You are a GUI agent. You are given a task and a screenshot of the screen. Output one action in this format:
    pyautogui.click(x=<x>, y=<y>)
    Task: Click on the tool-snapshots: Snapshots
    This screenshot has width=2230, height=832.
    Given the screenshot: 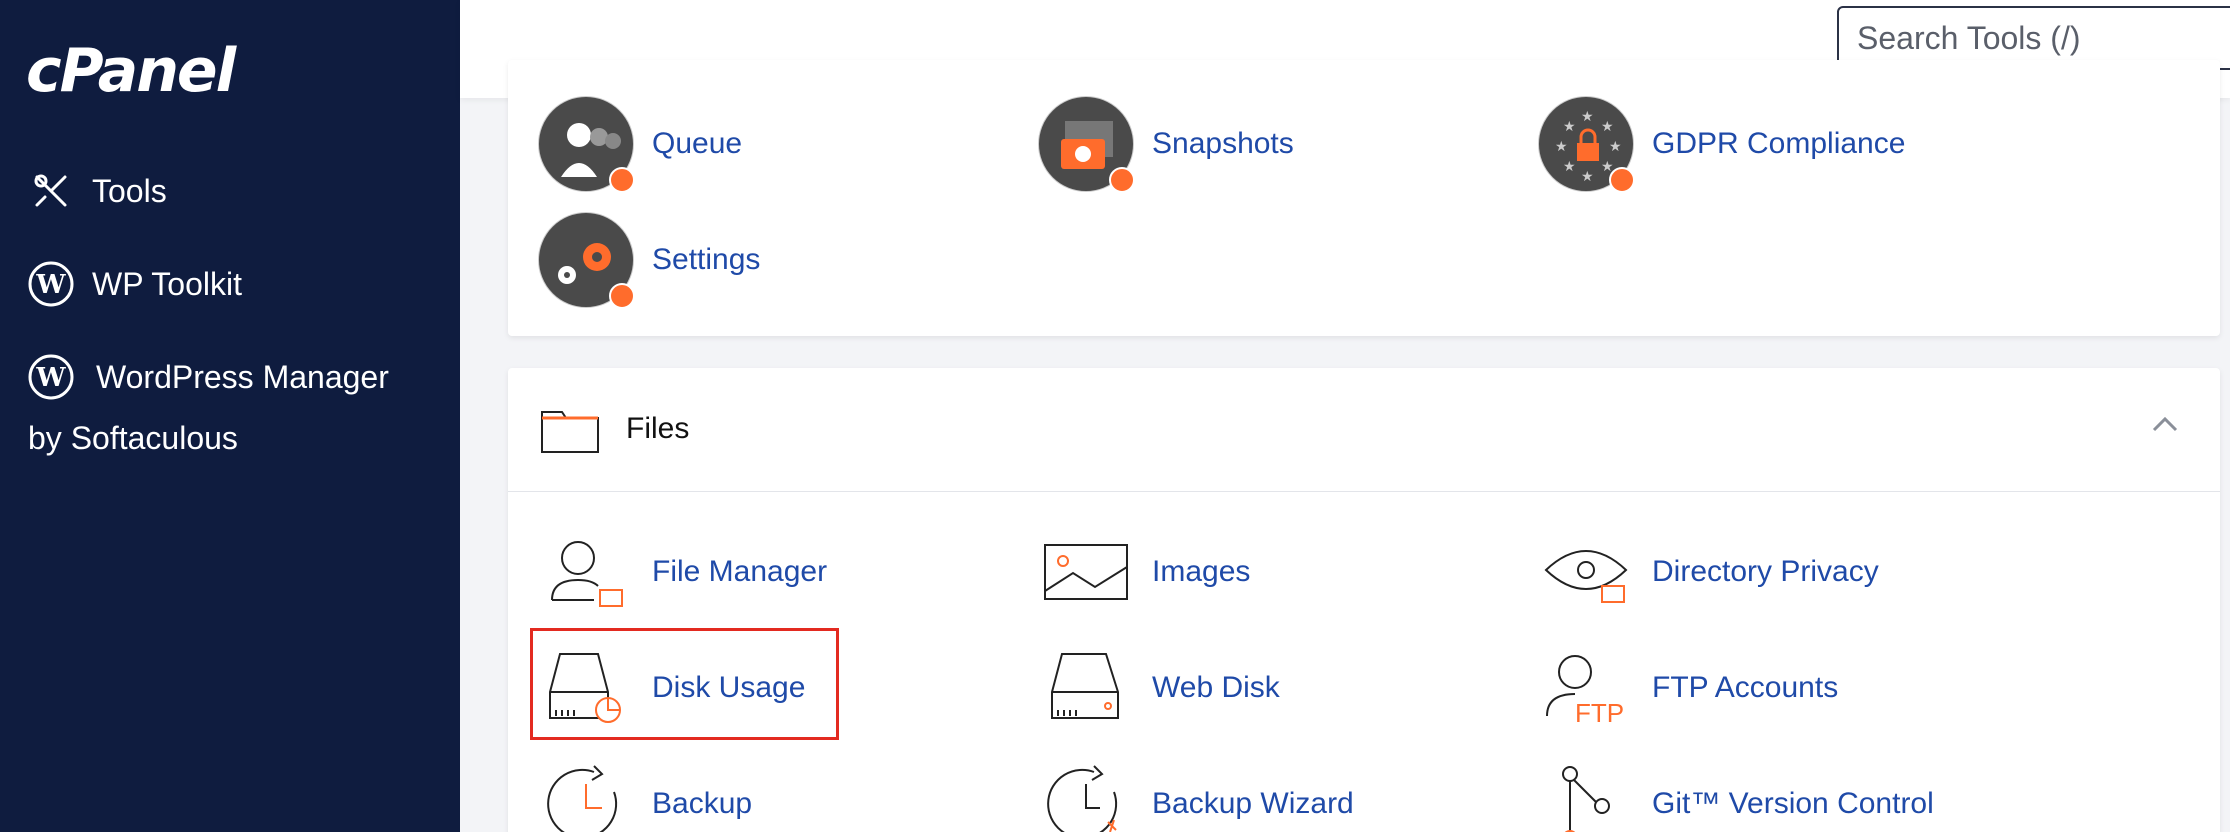 What is the action you would take?
    pyautogui.click(x=1166, y=144)
    